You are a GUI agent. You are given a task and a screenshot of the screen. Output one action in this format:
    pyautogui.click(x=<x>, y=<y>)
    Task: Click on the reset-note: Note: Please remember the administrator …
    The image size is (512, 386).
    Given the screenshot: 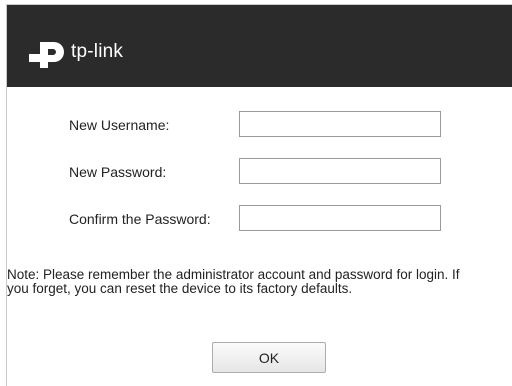 What is the action you would take?
    pyautogui.click(x=233, y=281)
    